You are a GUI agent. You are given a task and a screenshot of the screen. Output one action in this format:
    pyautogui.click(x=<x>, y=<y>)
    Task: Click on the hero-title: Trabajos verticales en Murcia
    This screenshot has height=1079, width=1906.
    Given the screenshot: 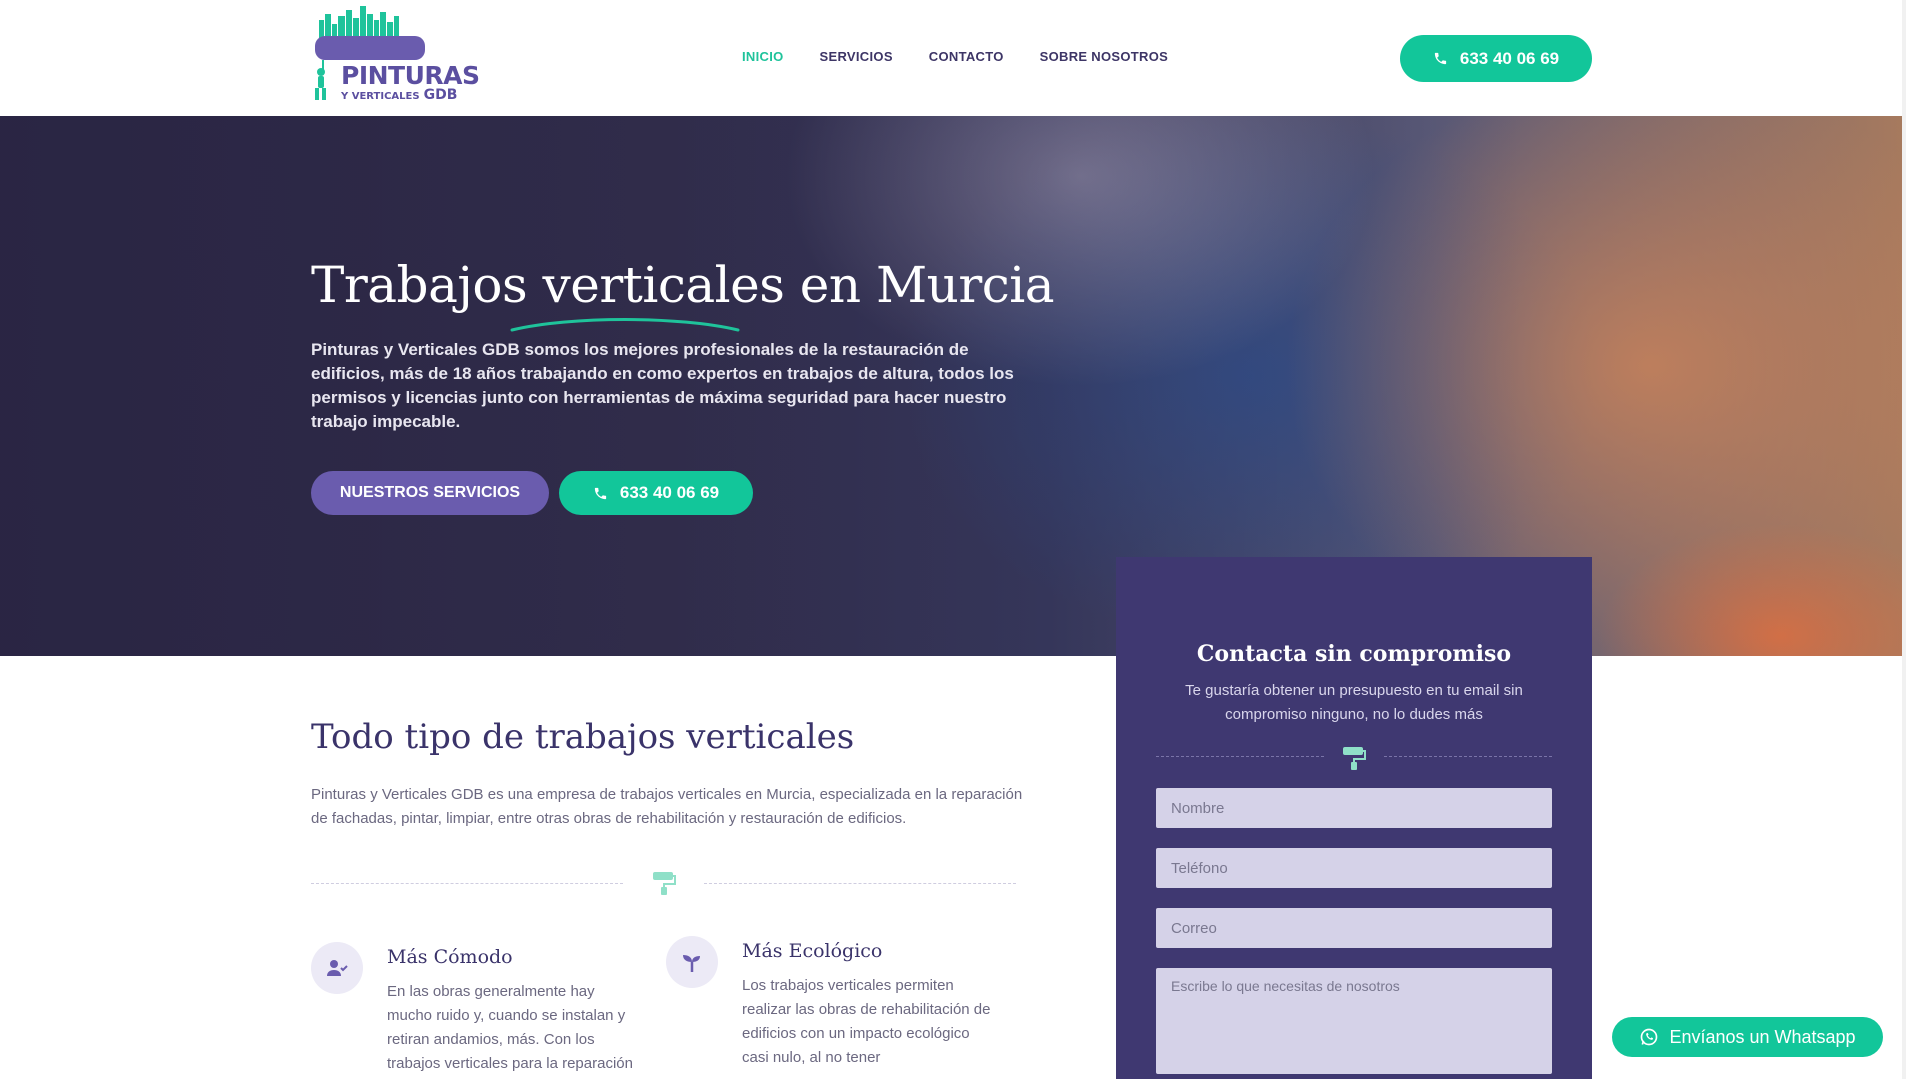 What is the action you would take?
    pyautogui.click(x=683, y=285)
    